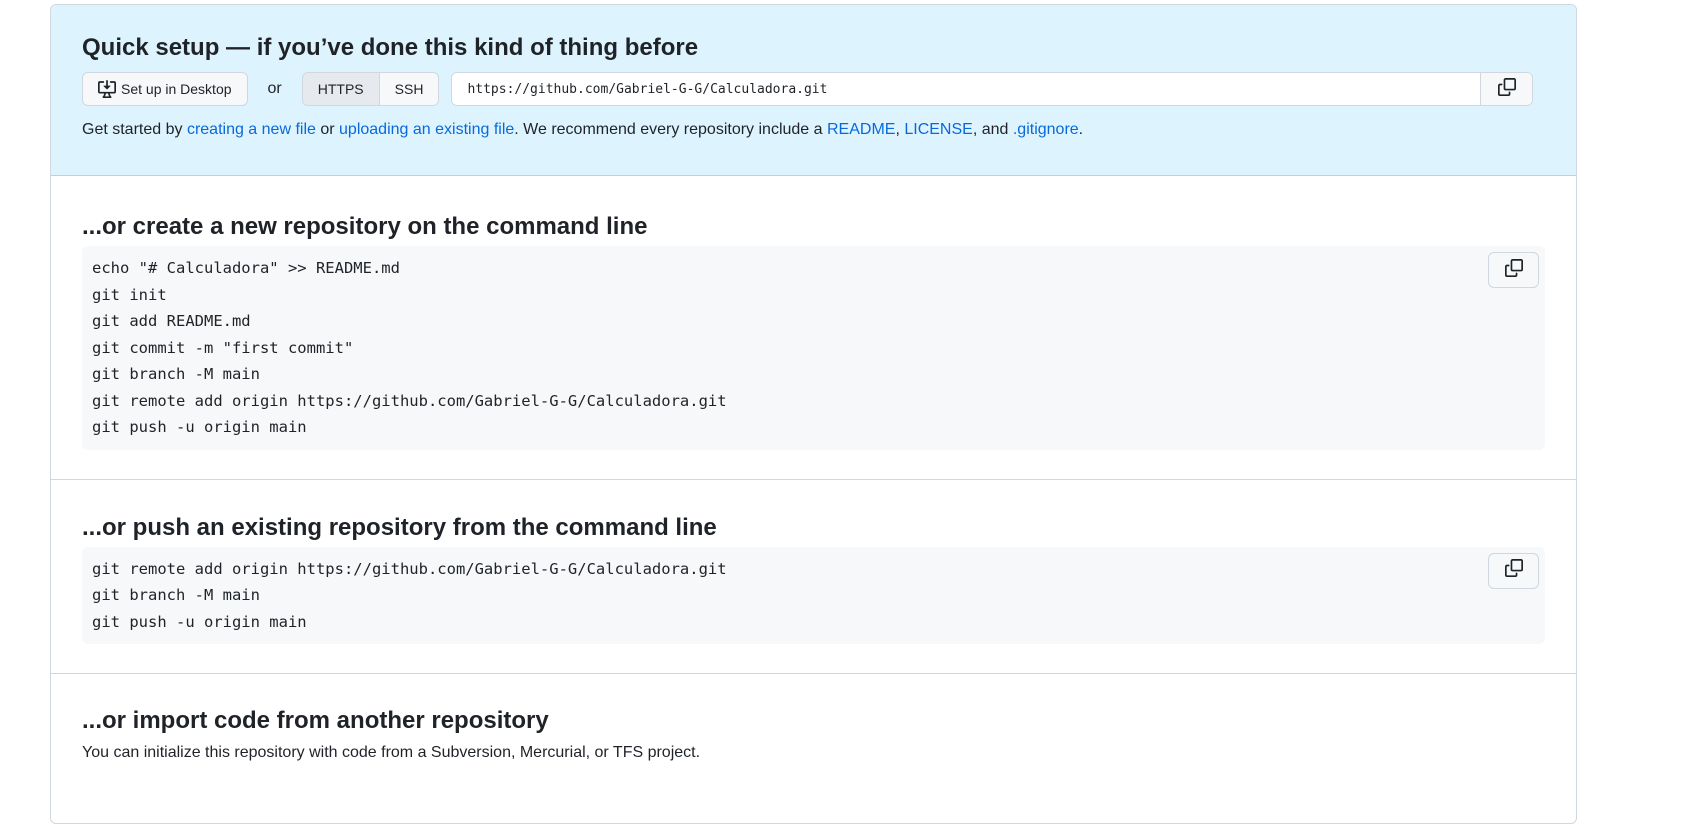 Image resolution: width=1701 pixels, height=824 pixels. Describe the element at coordinates (223, 347) in the screenshot. I see `code-line: git commit -m "first commit"` at that location.